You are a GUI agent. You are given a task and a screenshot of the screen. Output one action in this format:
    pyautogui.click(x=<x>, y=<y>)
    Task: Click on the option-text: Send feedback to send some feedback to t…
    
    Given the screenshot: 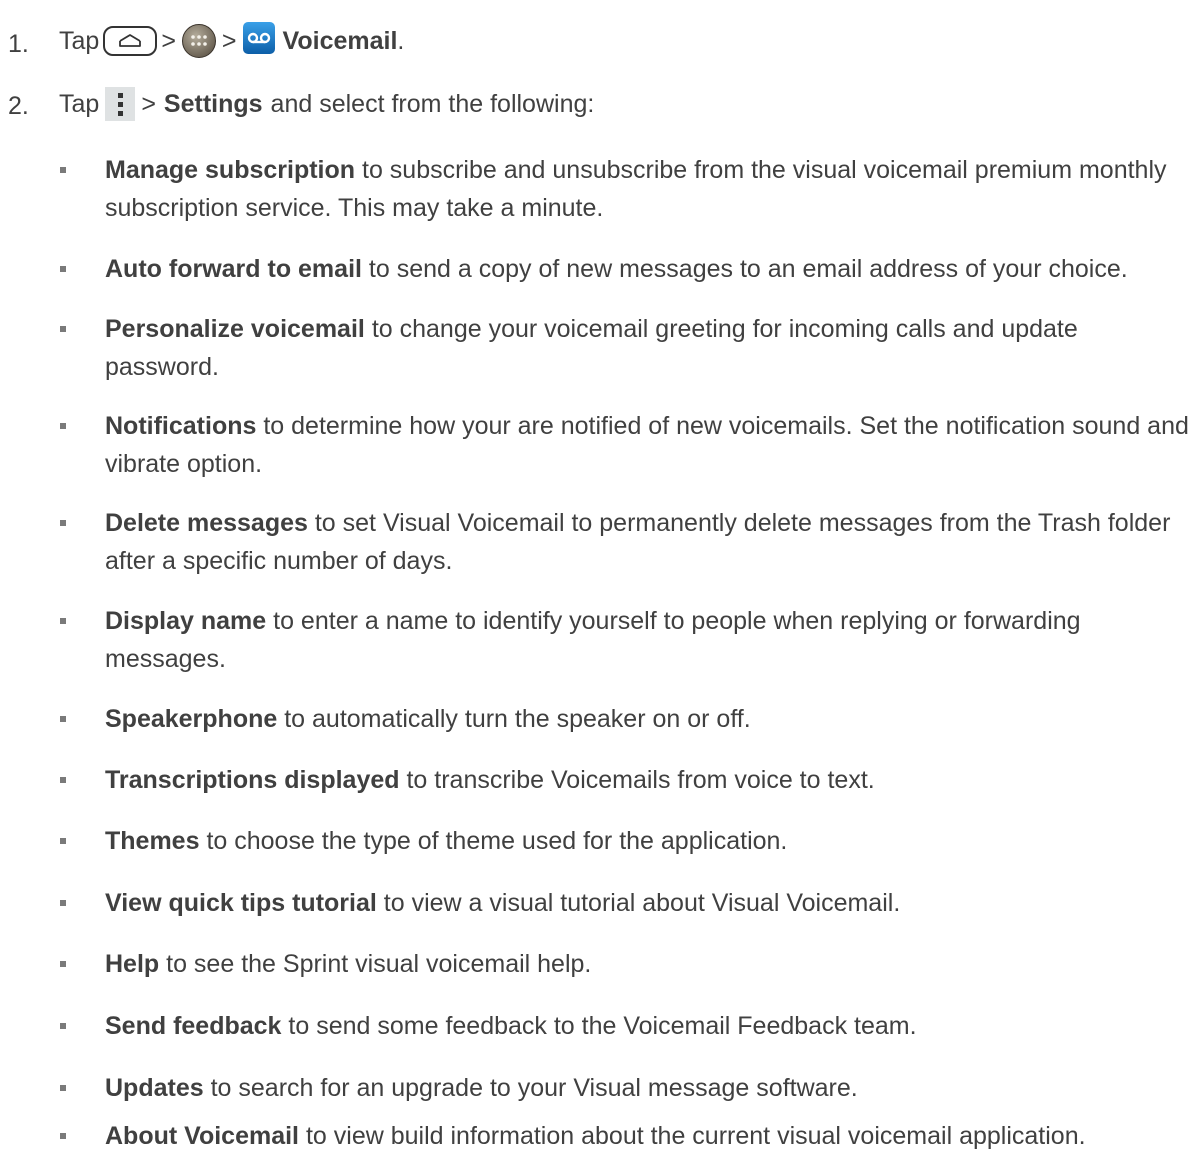 What is the action you would take?
    pyautogui.click(x=650, y=1026)
    